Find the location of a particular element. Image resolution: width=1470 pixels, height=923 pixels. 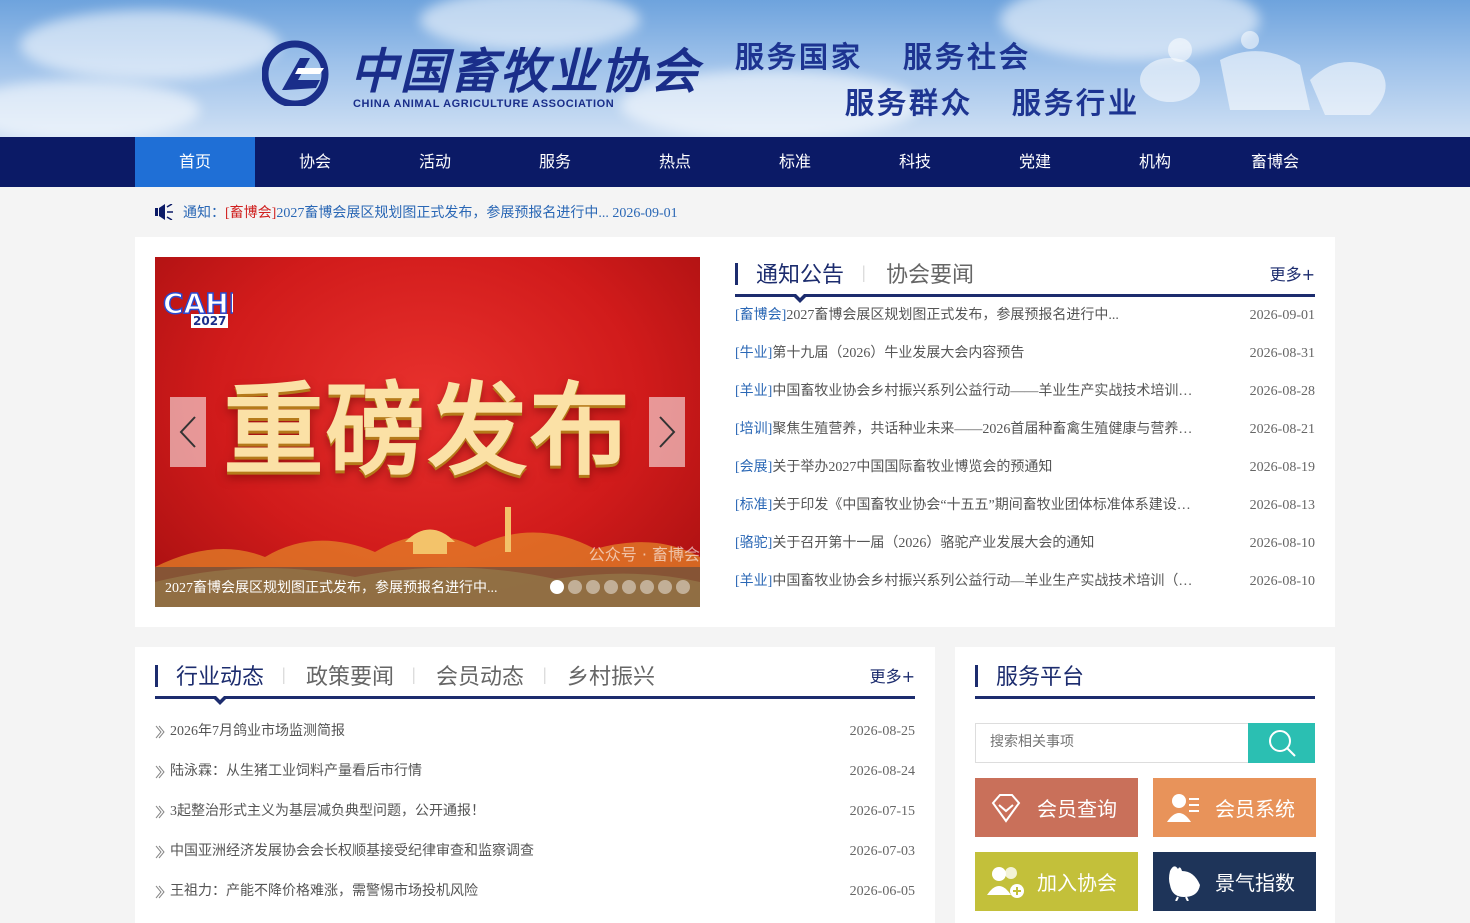

nav-item-4: 热点 is located at coordinates (675, 162).